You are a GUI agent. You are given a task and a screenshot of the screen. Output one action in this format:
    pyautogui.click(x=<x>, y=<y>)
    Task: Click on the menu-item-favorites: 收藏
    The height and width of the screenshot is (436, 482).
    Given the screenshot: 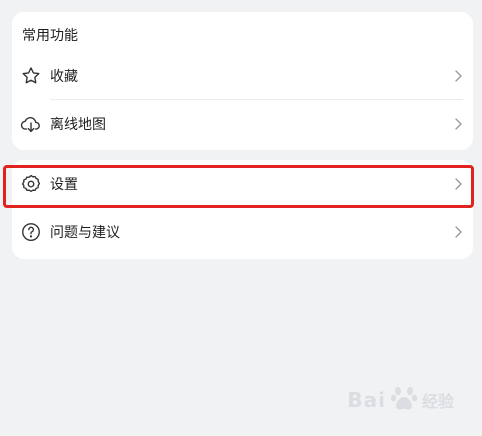 What is the action you would take?
    pyautogui.click(x=242, y=77)
    